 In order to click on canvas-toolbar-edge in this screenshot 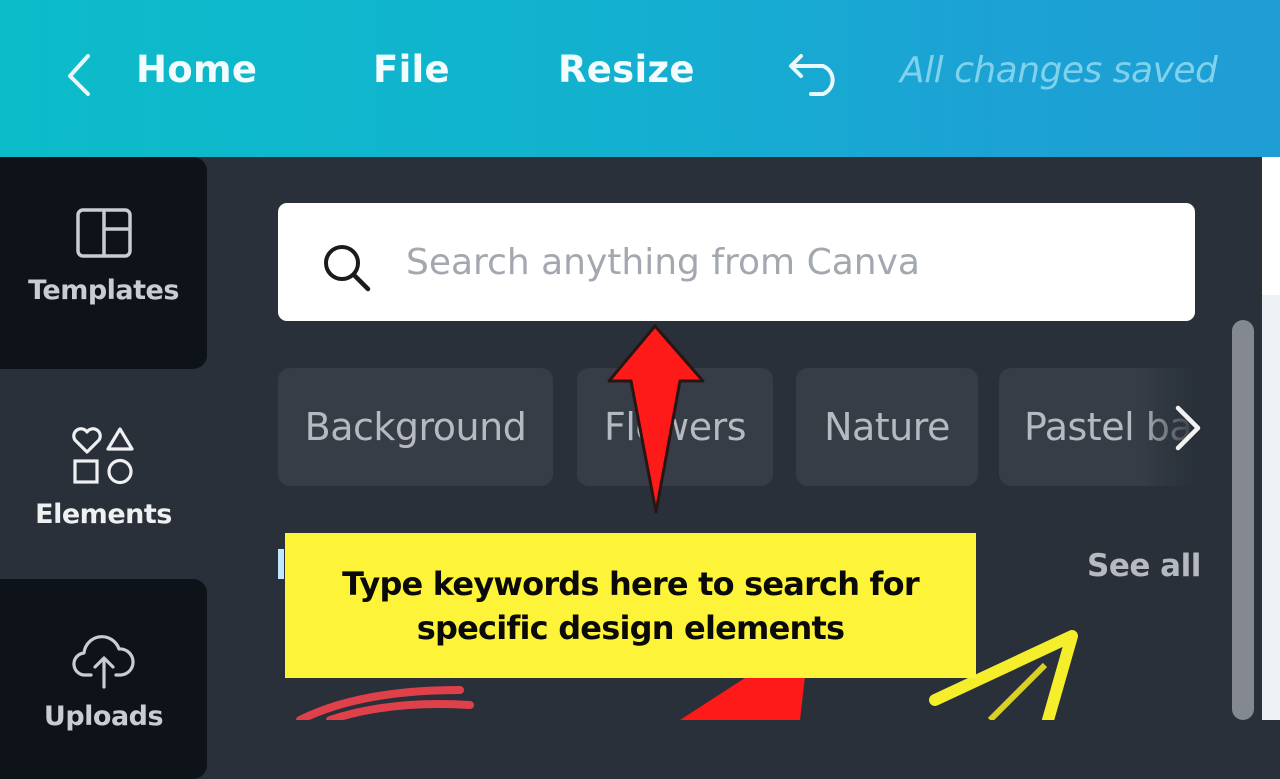, I will do `click(1271, 226)`.